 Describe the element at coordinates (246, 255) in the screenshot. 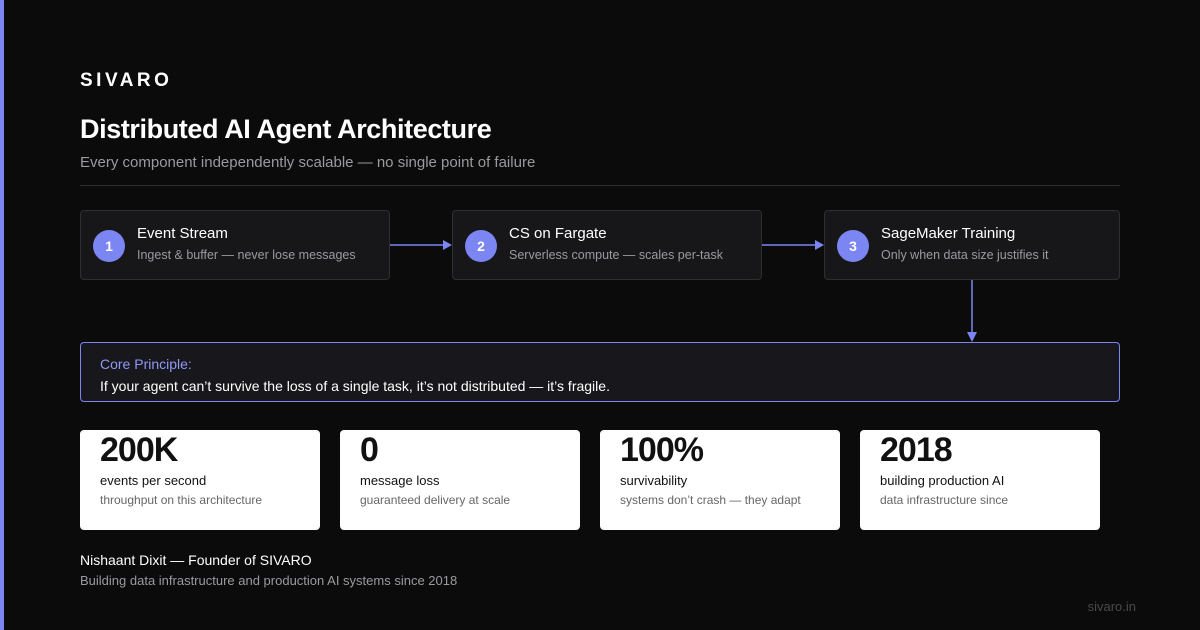

I see `step-description: Ingest & buffer — never lose messages` at that location.